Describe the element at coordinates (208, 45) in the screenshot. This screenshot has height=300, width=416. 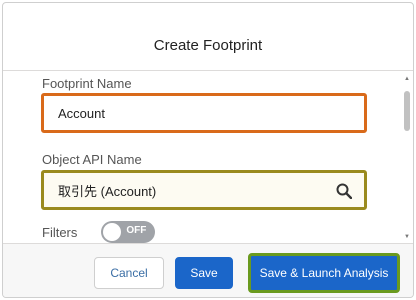
I see `modal-title: Create Footprint` at that location.